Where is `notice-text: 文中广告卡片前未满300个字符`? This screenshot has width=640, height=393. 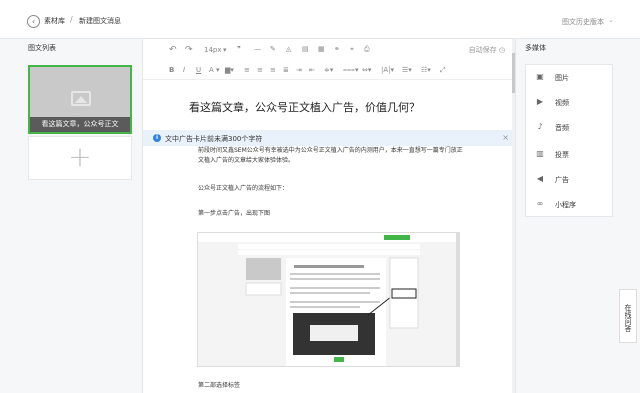 notice-text: 文中广告卡片前未满300个字符 is located at coordinates (214, 139).